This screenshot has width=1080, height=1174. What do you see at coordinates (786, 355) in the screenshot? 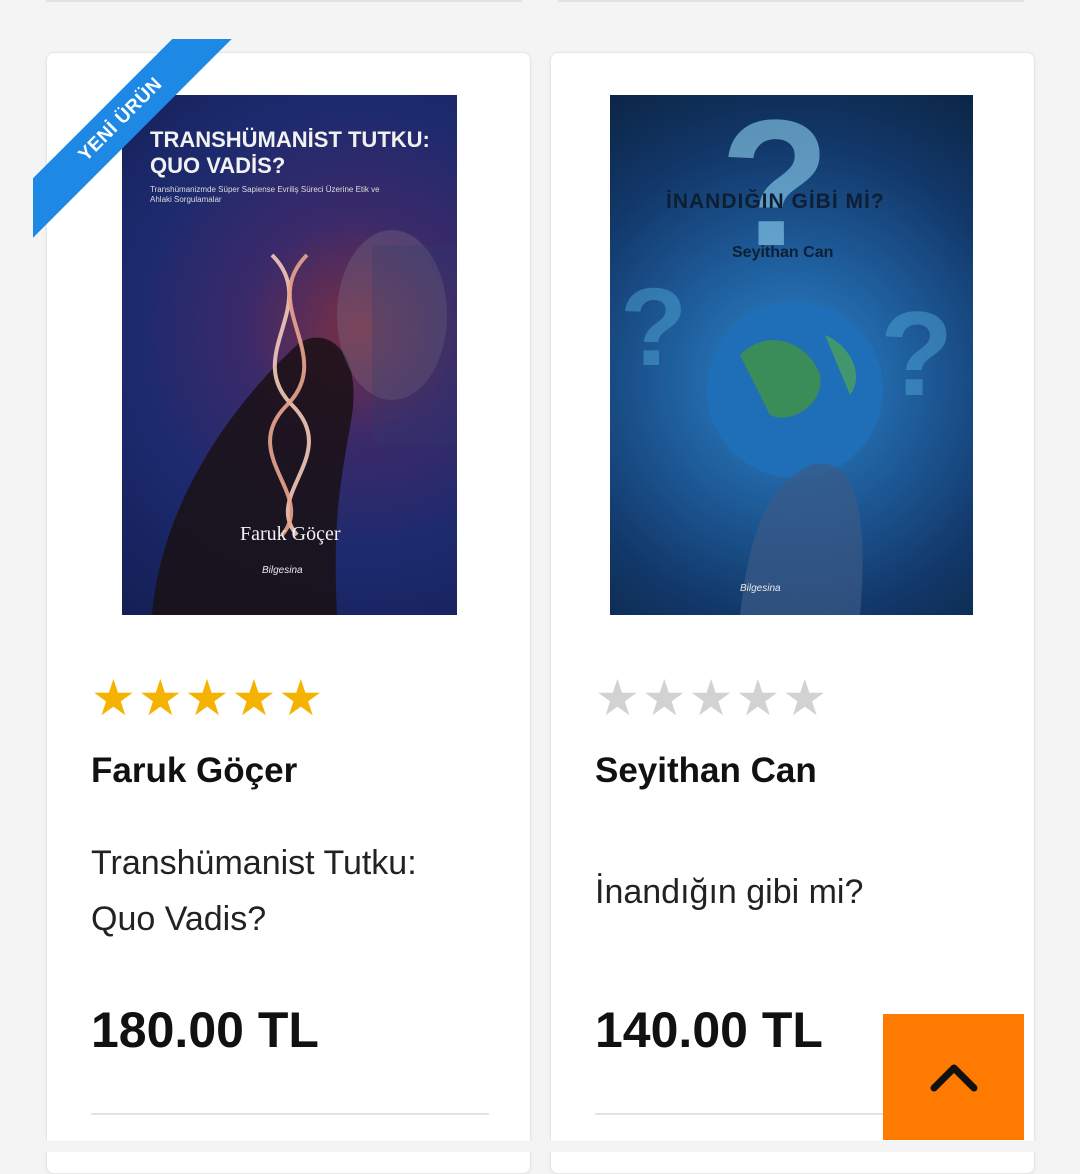
I see `globe-question-illustration: ? ? ?` at bounding box center [786, 355].